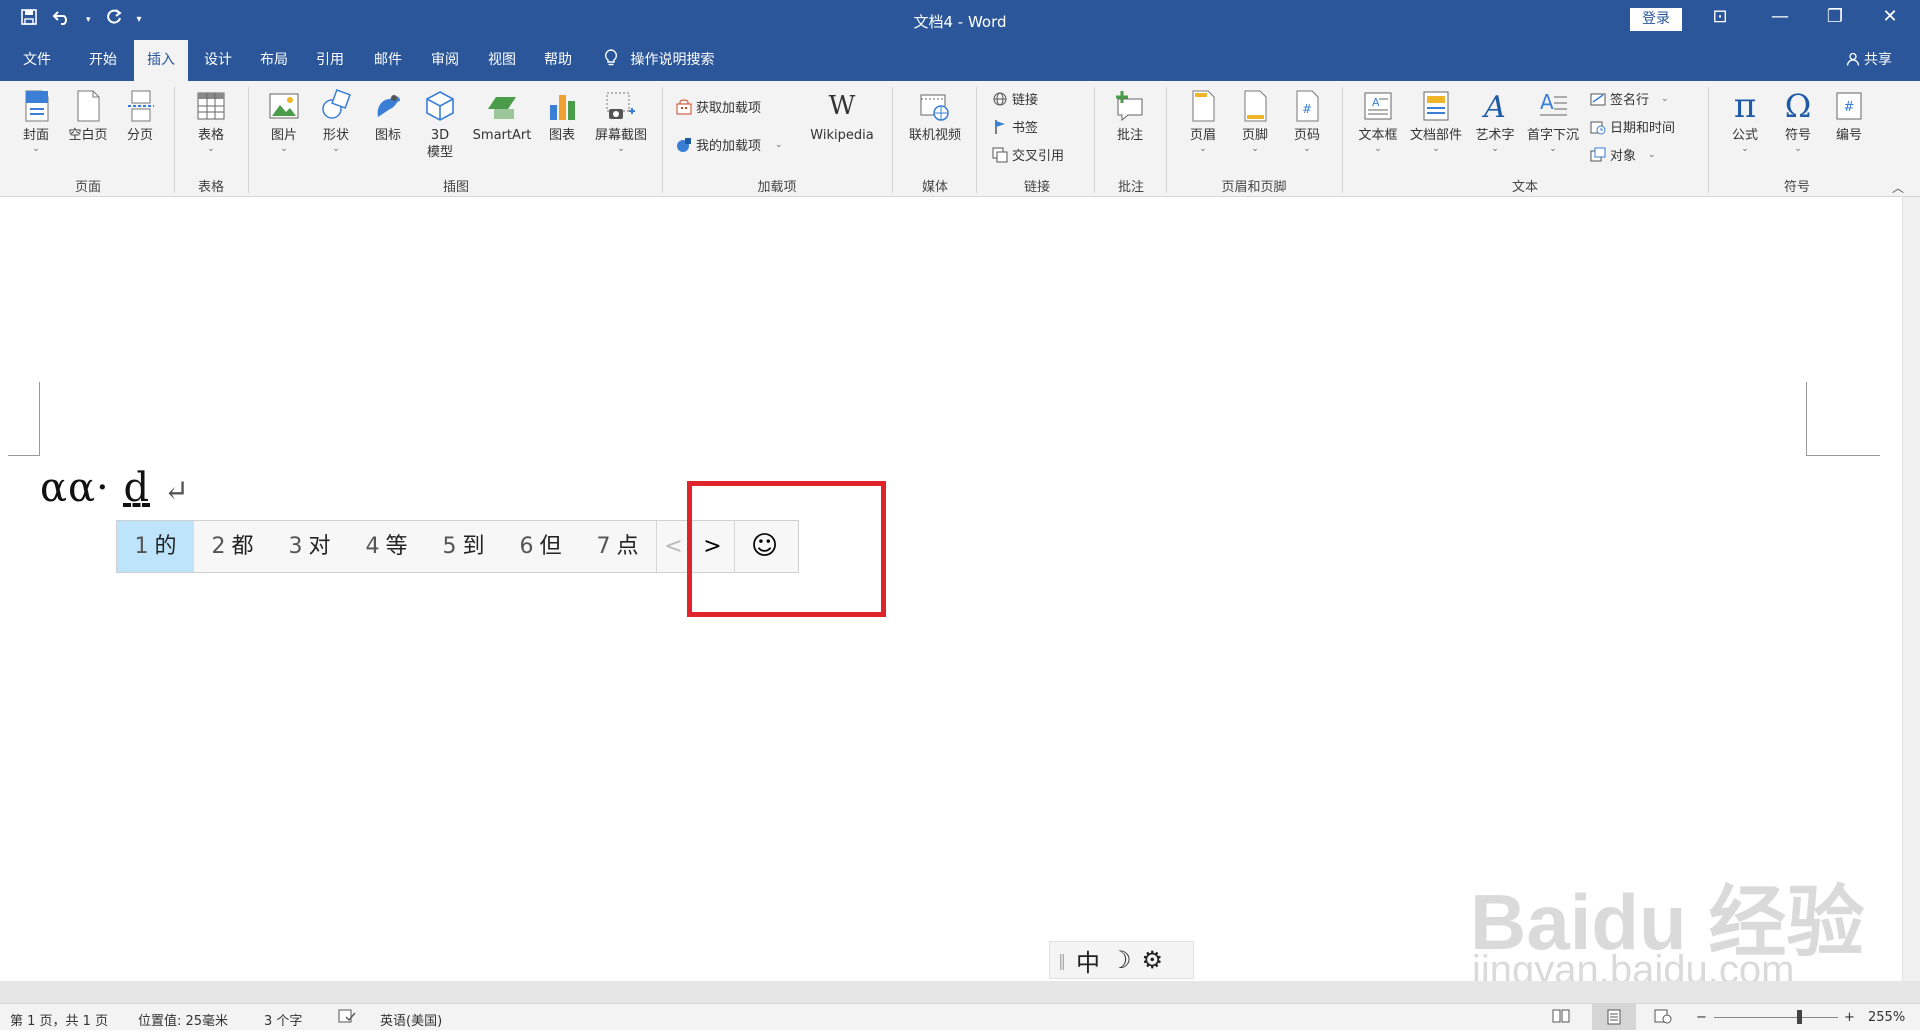 This screenshot has width=1920, height=1034. What do you see at coordinates (1720, 16) in the screenshot?
I see `ribbon-display-options-icon: ⊡` at bounding box center [1720, 16].